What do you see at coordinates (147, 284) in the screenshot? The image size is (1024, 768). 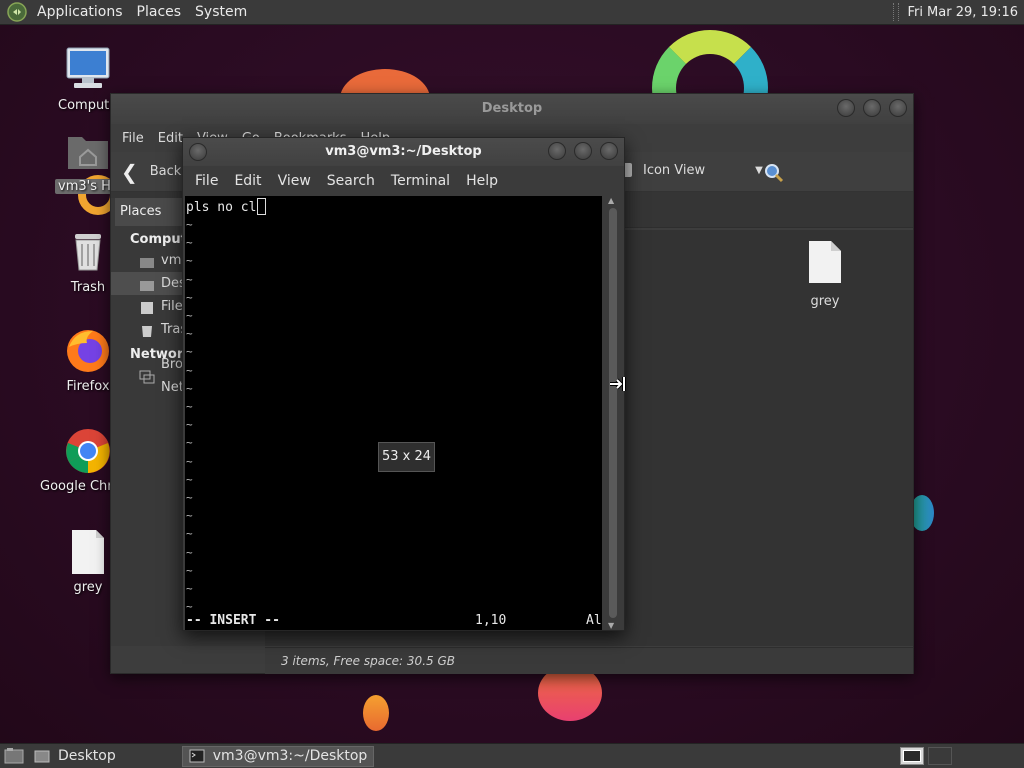 I see `desktop-folder-icon` at bounding box center [147, 284].